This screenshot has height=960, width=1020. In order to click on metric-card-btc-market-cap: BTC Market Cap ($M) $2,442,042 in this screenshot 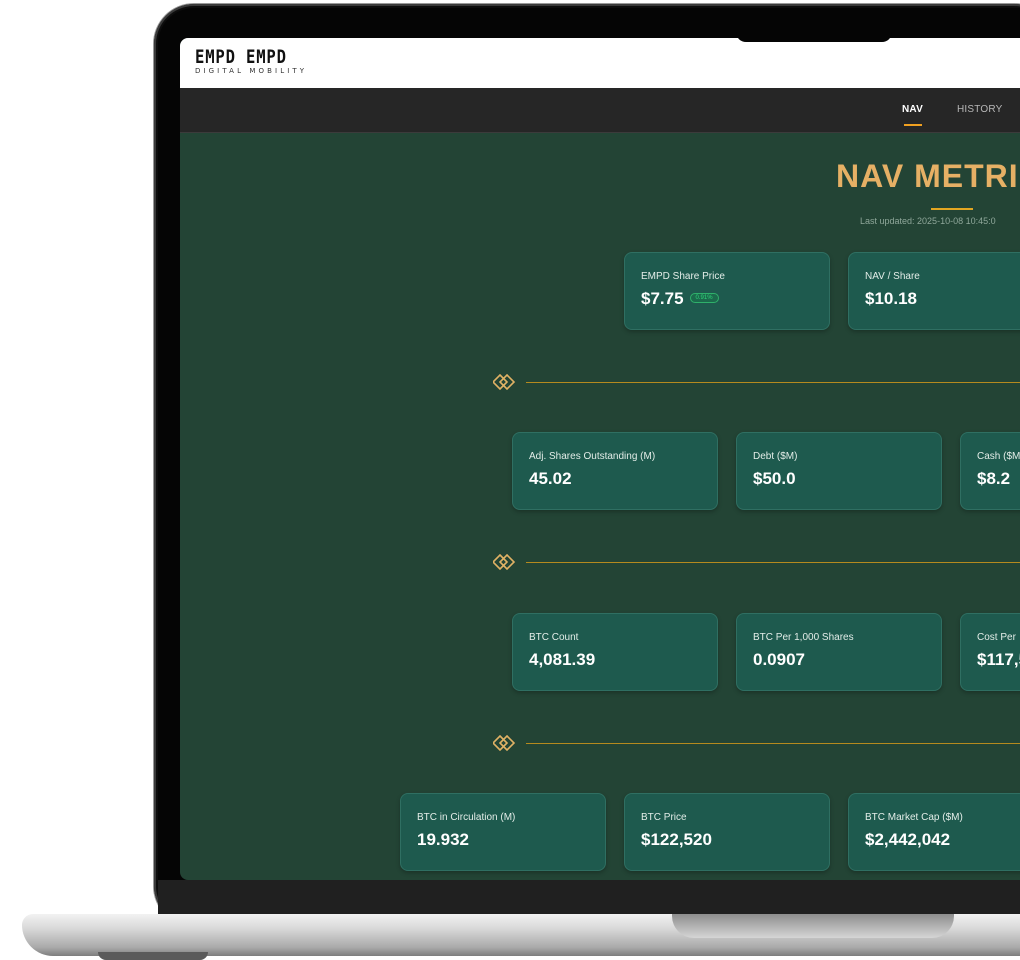, I will do `click(934, 832)`.